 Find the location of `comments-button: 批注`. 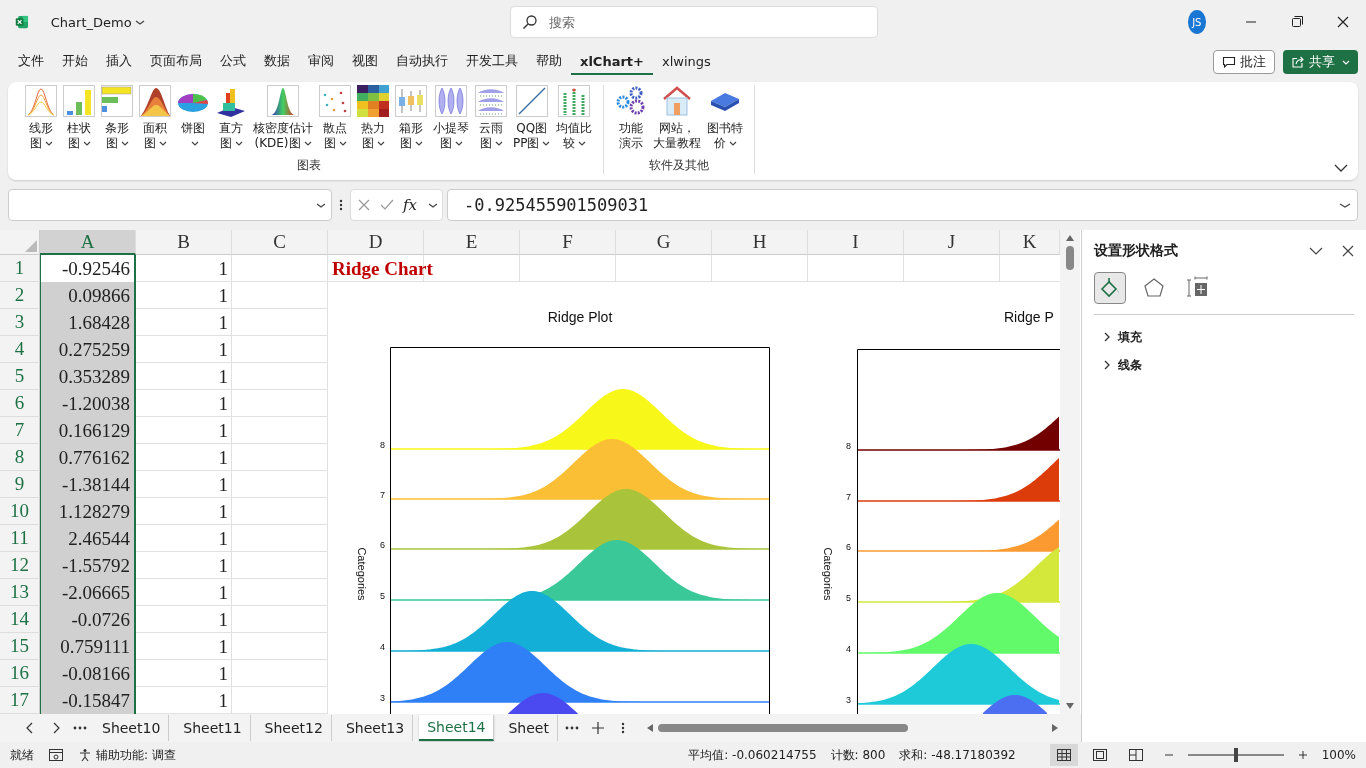

comments-button: 批注 is located at coordinates (1244, 62).